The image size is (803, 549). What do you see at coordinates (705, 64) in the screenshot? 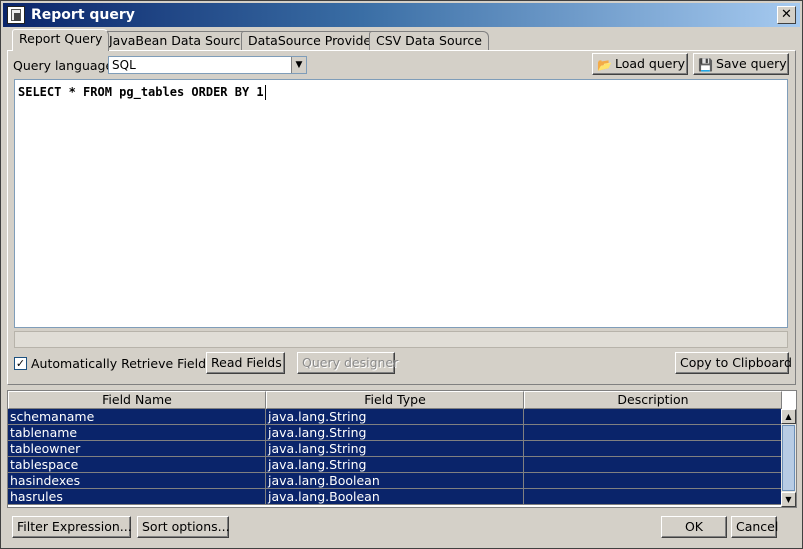
I see `save-disk-icon: 💾` at bounding box center [705, 64].